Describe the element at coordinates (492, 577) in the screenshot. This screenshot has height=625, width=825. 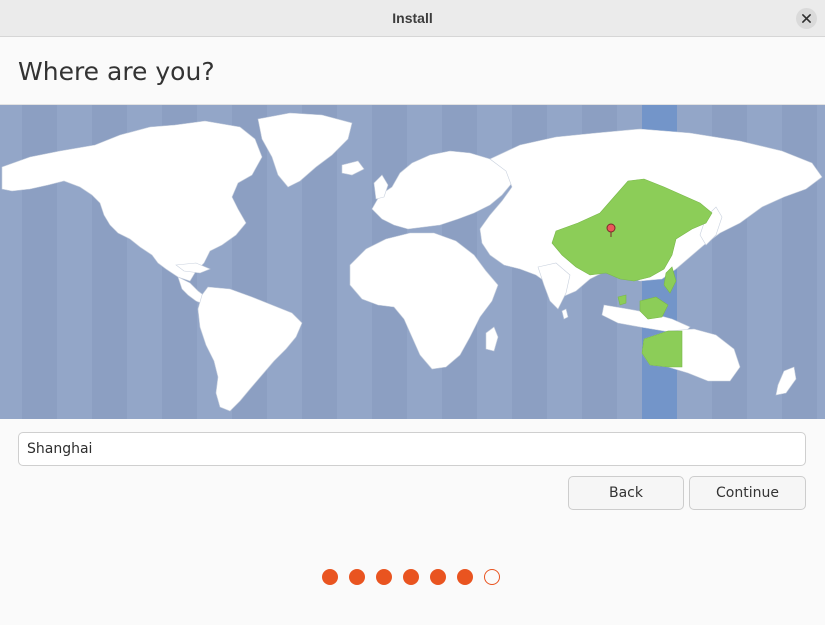
I see `progress-step-current` at that location.